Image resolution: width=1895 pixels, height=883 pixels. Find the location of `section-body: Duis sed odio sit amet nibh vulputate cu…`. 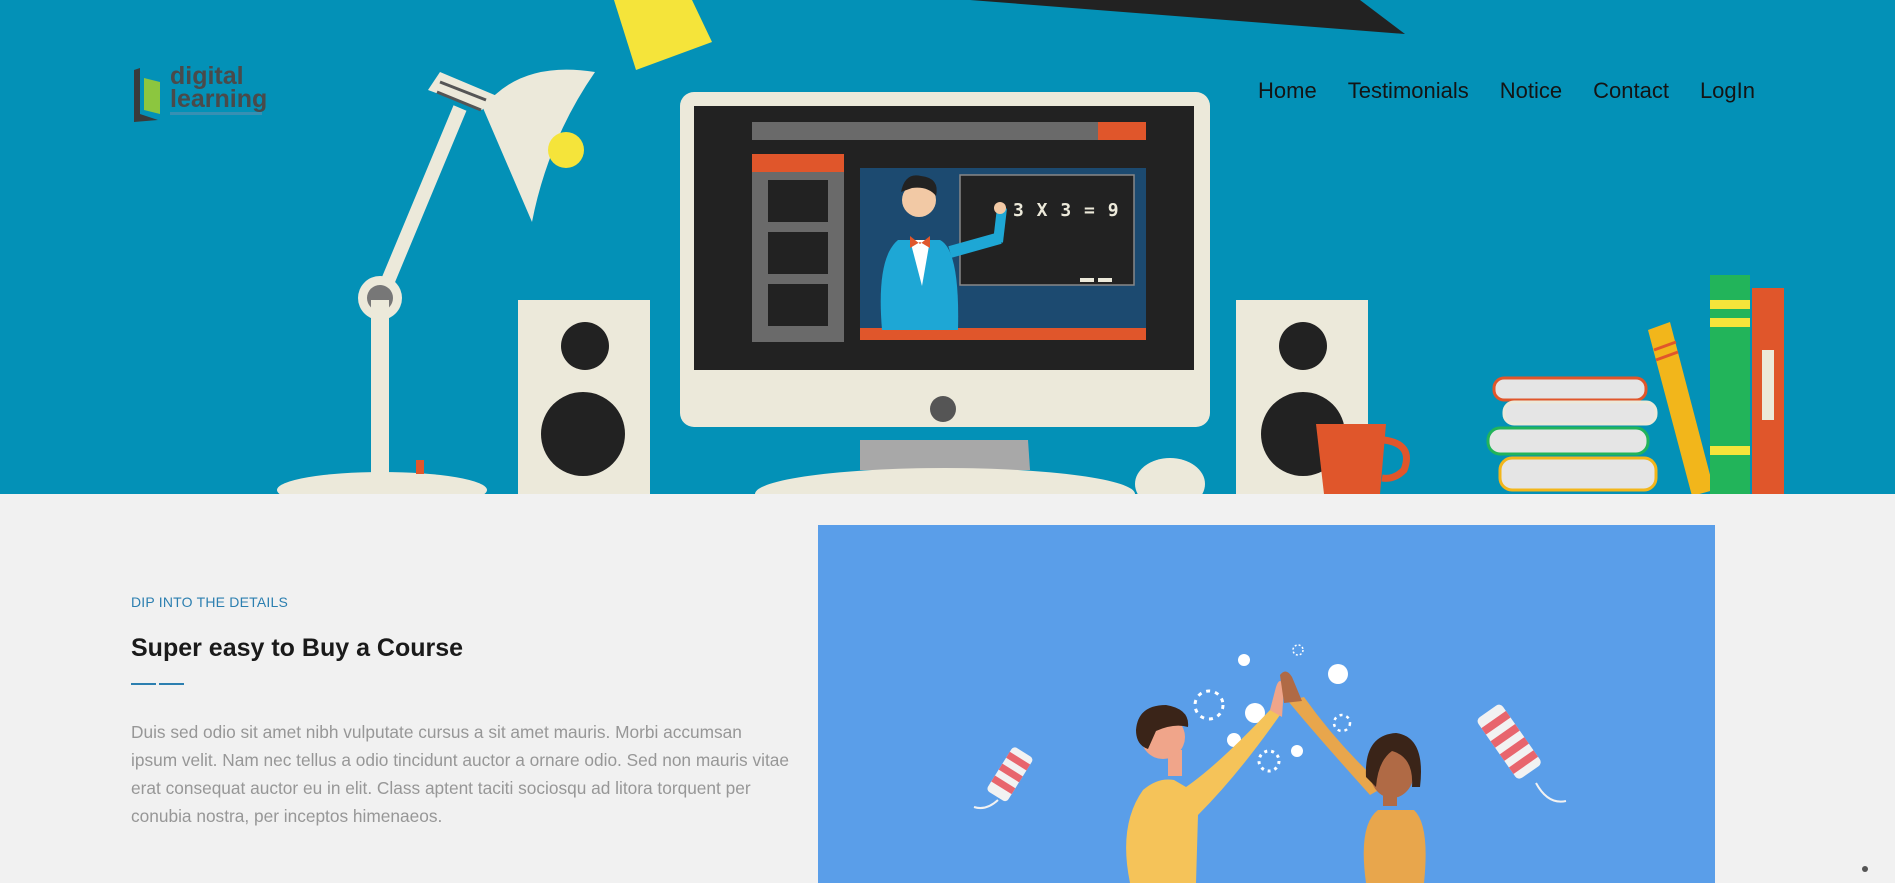

section-body: Duis sed odio sit amet nibh vulputate cu… is located at coordinates (460, 774).